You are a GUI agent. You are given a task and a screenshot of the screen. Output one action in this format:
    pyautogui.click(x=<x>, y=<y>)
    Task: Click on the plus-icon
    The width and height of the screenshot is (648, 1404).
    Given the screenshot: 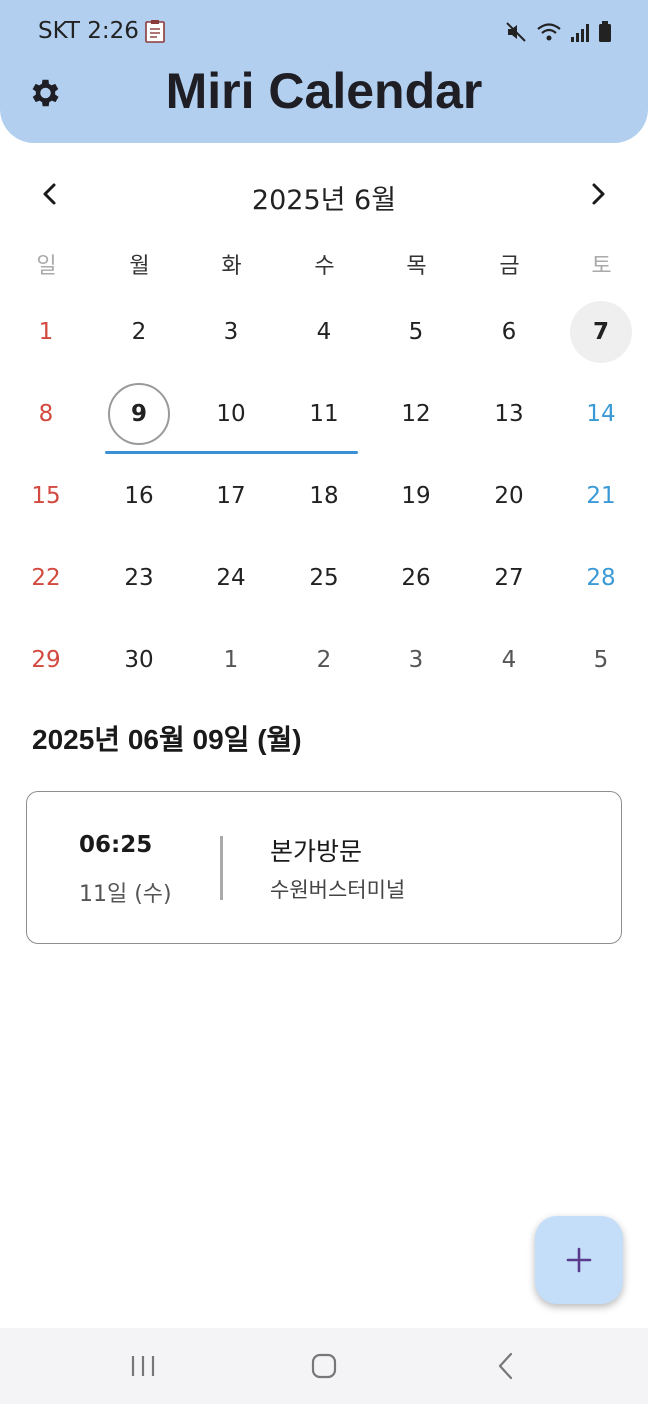 What is the action you would take?
    pyautogui.click(x=579, y=1260)
    